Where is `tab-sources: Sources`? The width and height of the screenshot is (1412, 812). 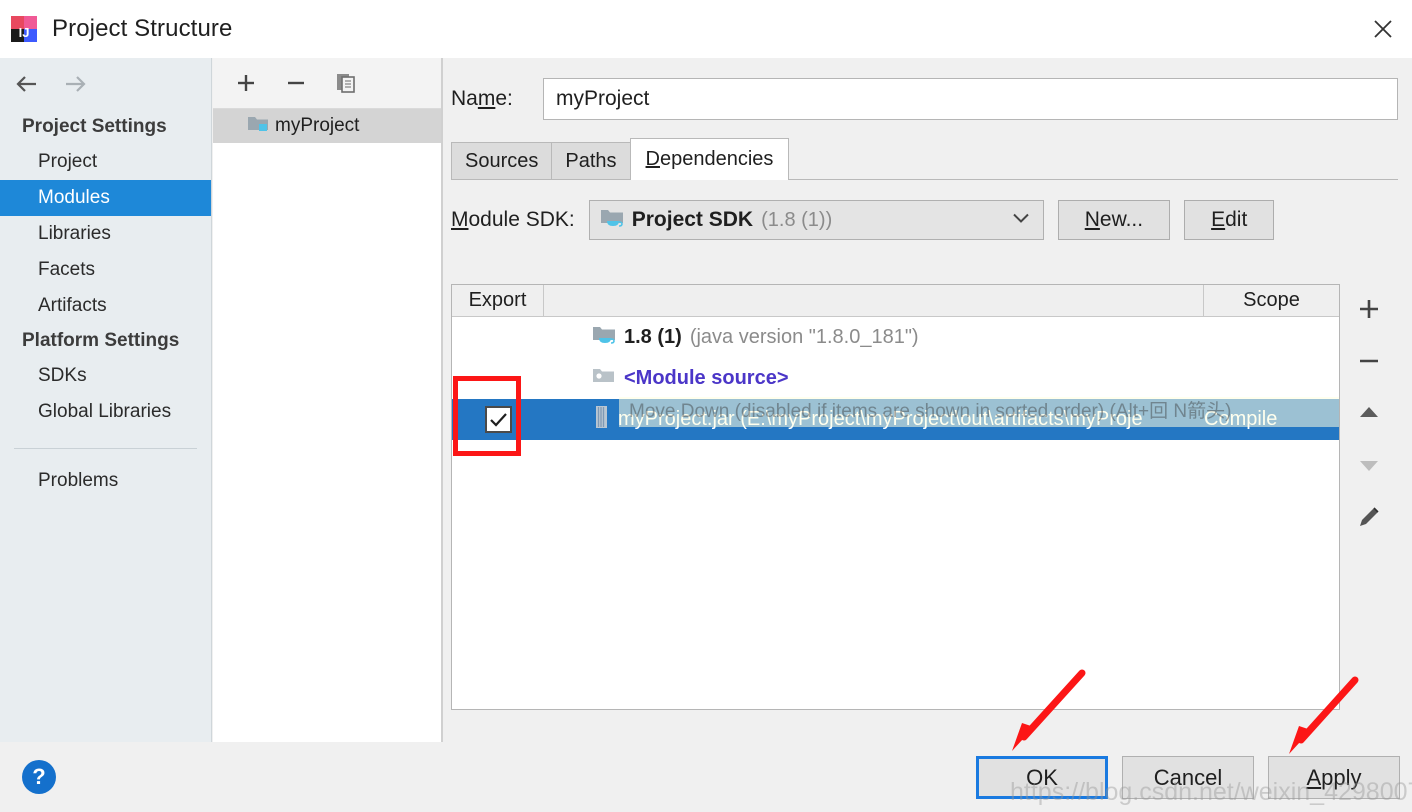 tab-sources: Sources is located at coordinates (502, 161).